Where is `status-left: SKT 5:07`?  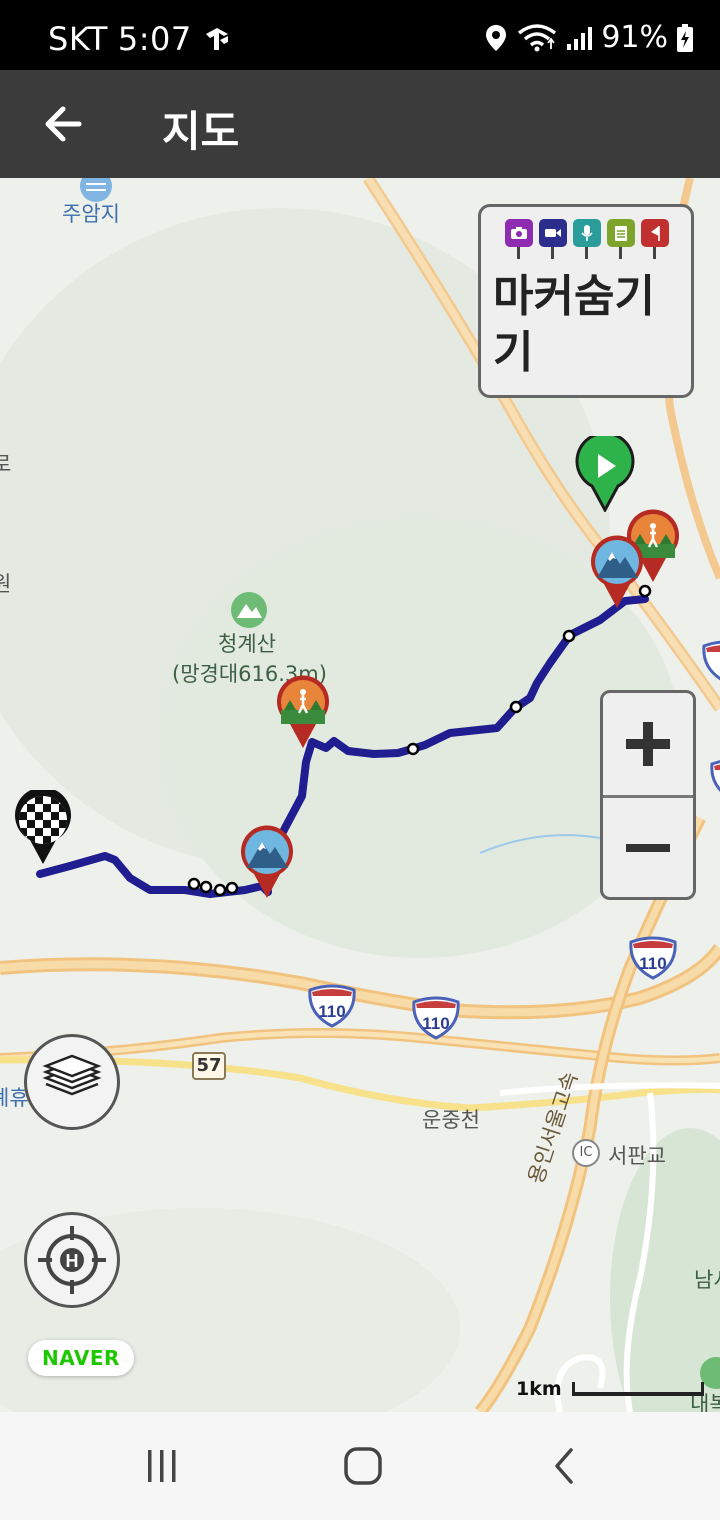
status-left: SKT 5:07 is located at coordinates (140, 39).